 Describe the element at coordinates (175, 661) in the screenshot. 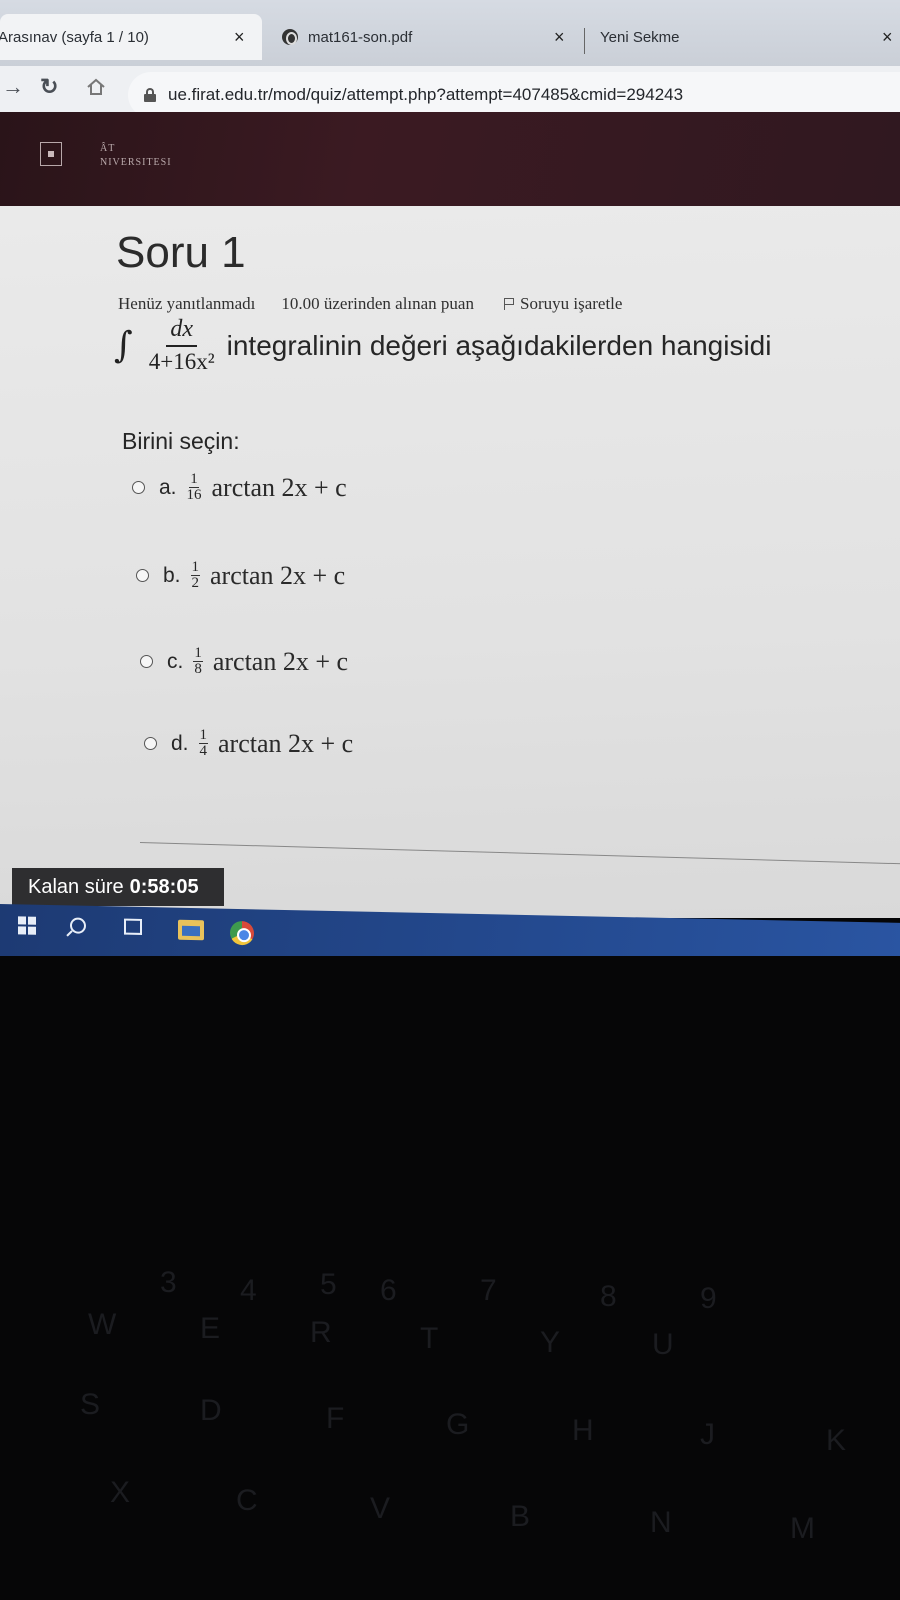

I see `option-letter: c.` at that location.